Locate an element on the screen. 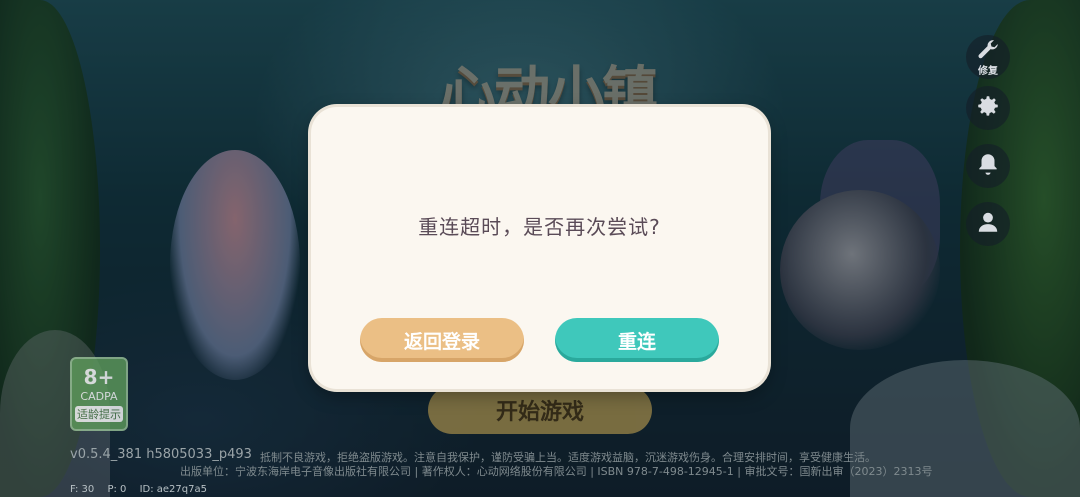 This screenshot has height=497, width=1080. debug-info: F: 30 P: 0 ID: ae27q7a5 is located at coordinates (143, 489).